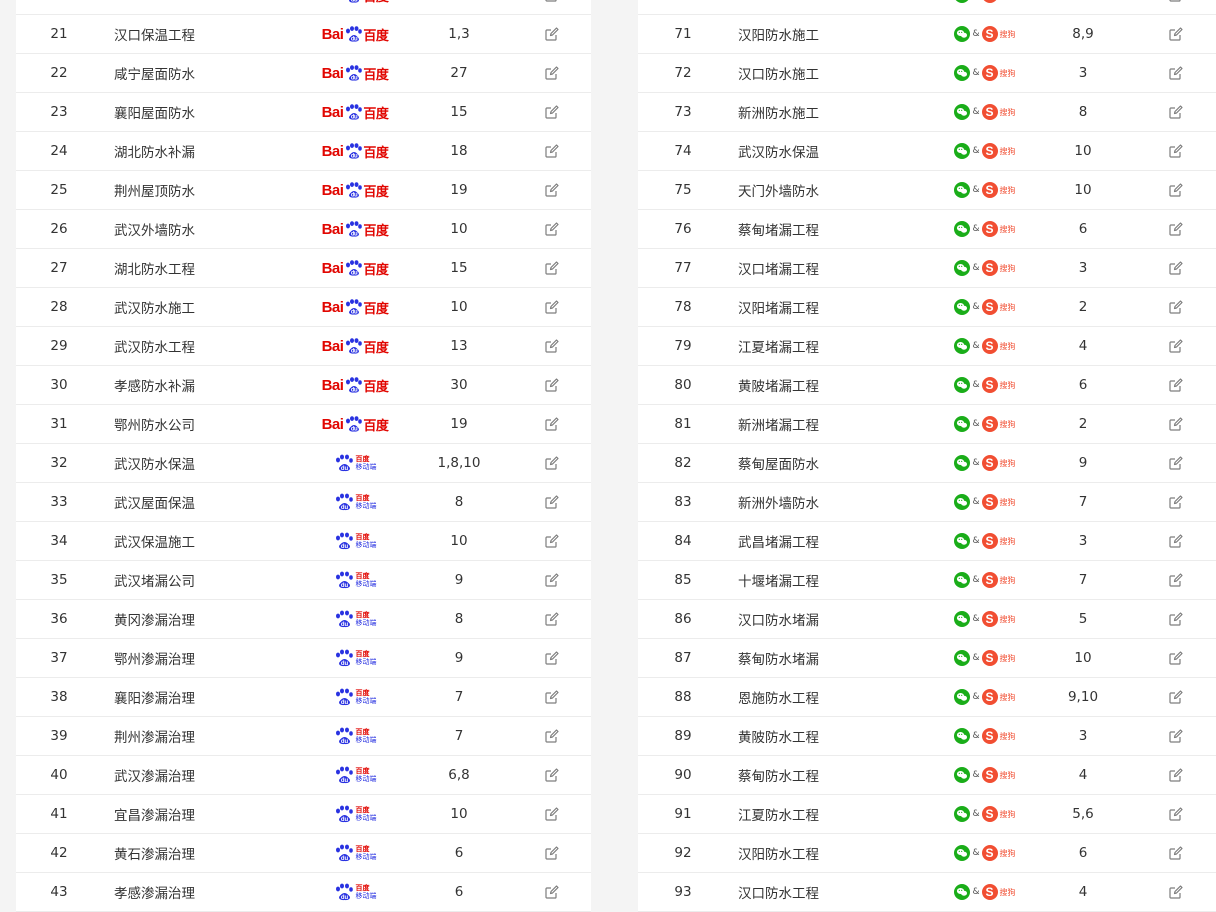 The image size is (1216, 912). I want to click on table-row: 81 新洲堵漏工程 & S 搜狗 2, so click(927, 424).